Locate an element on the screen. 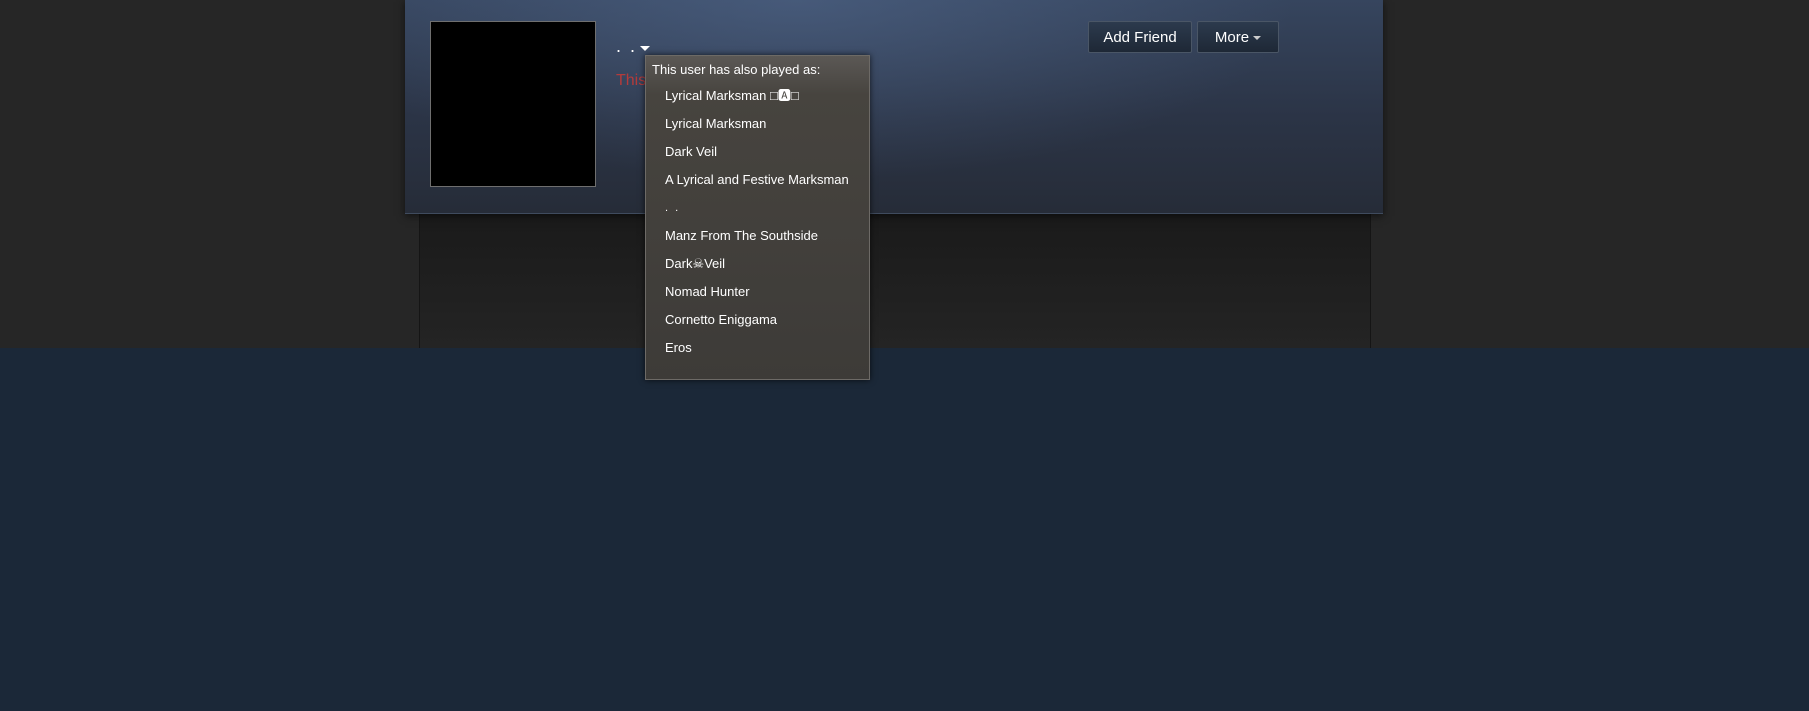 This screenshot has height=711, width=1809. profile-content-area is located at coordinates (895, 280).